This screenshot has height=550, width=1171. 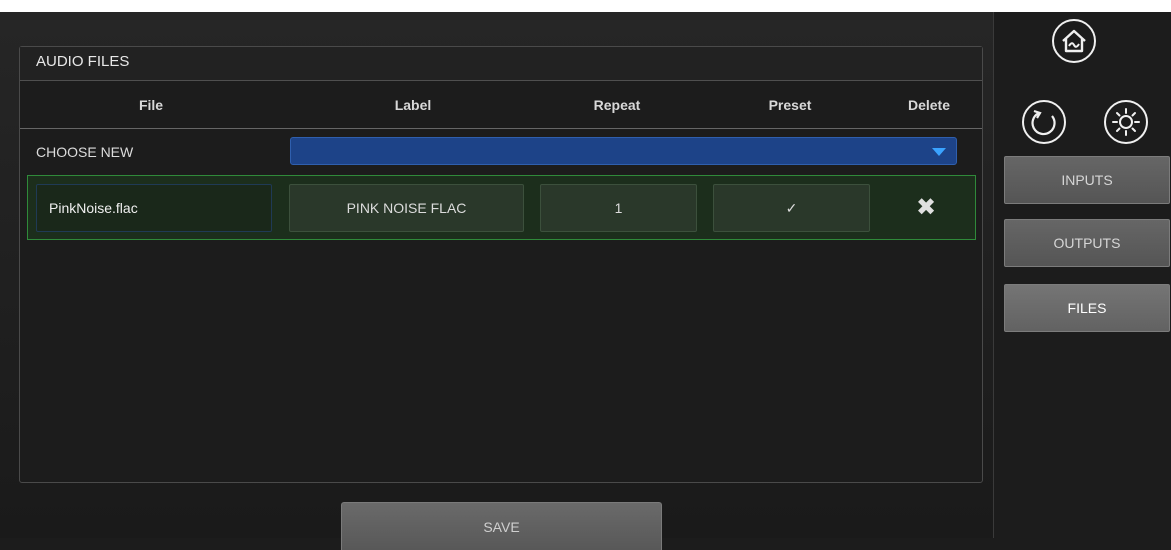 I want to click on column-header-delete: Delete, so click(x=929, y=105).